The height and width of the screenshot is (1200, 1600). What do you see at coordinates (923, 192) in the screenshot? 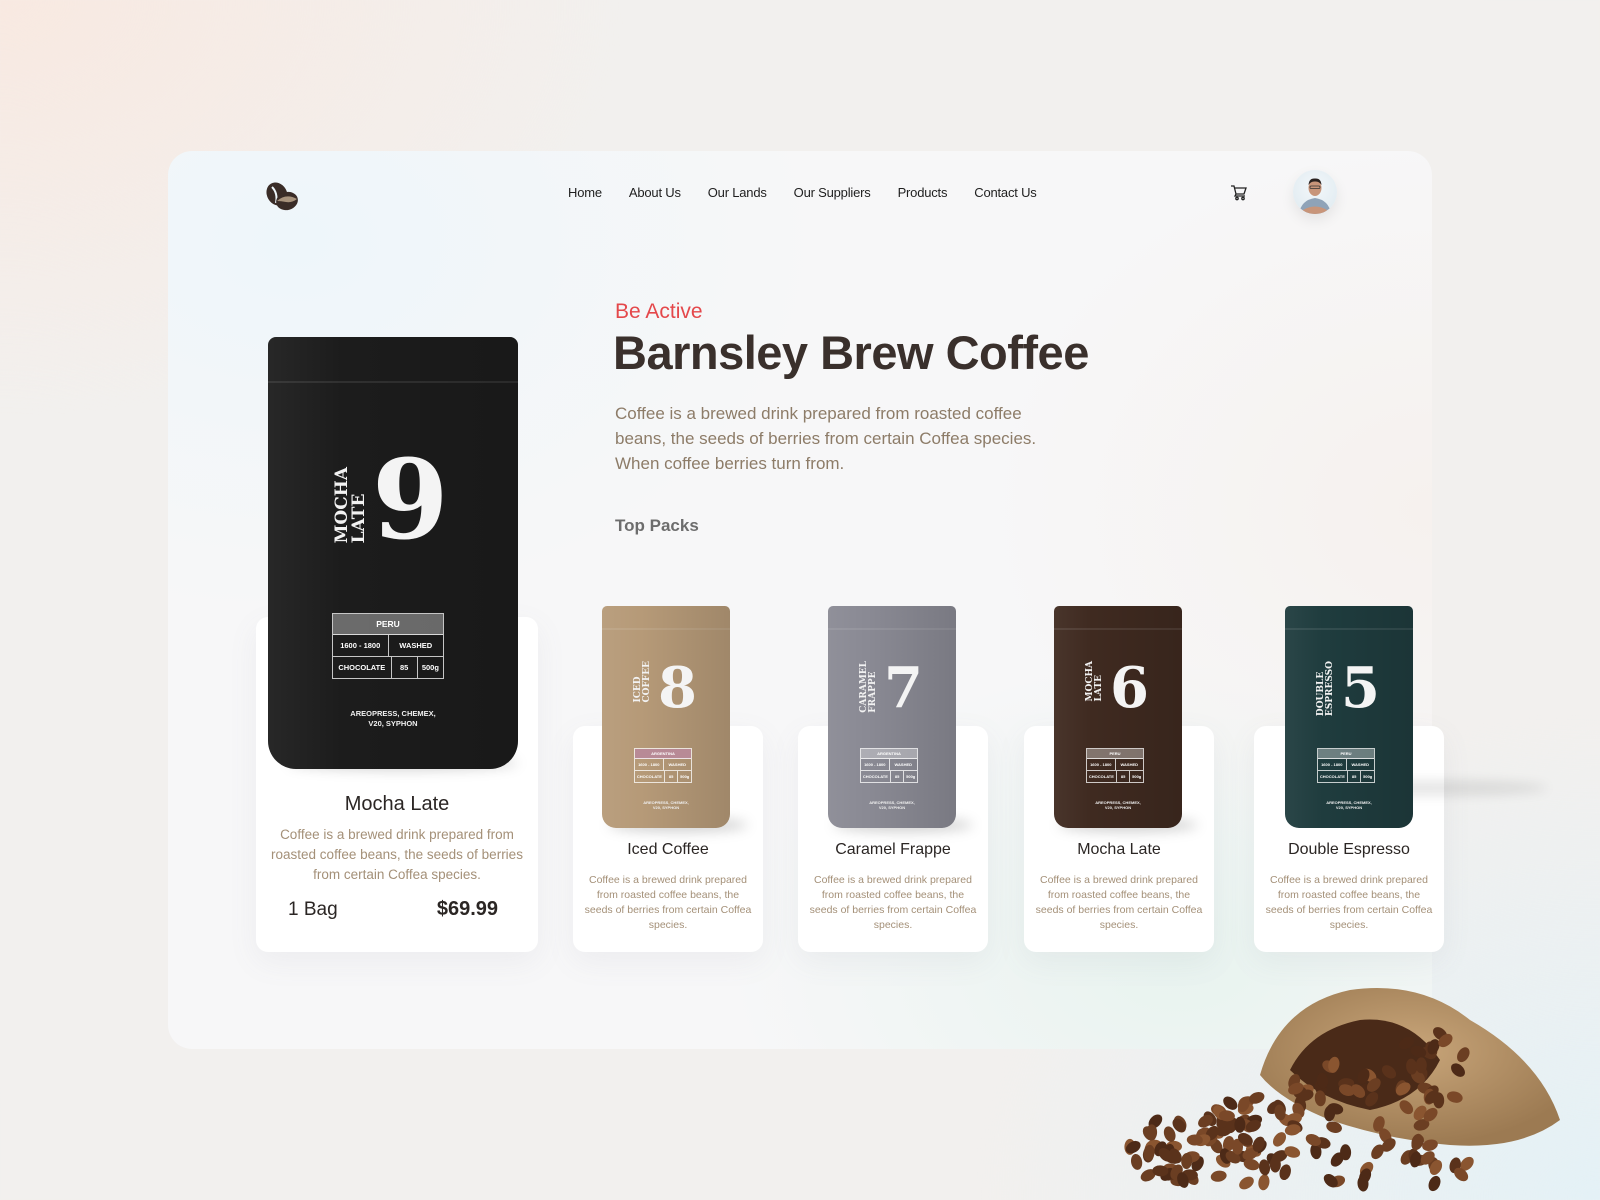
I see `nav-products: Products` at bounding box center [923, 192].